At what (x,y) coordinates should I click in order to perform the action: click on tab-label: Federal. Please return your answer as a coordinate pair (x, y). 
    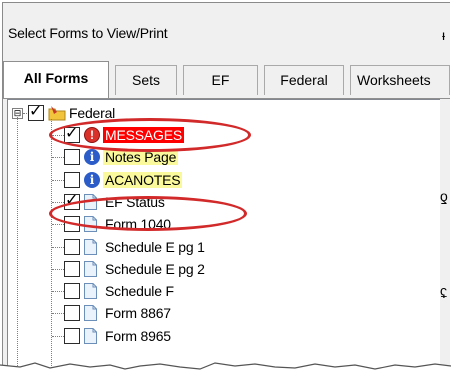
    Looking at the image, I should click on (304, 80).